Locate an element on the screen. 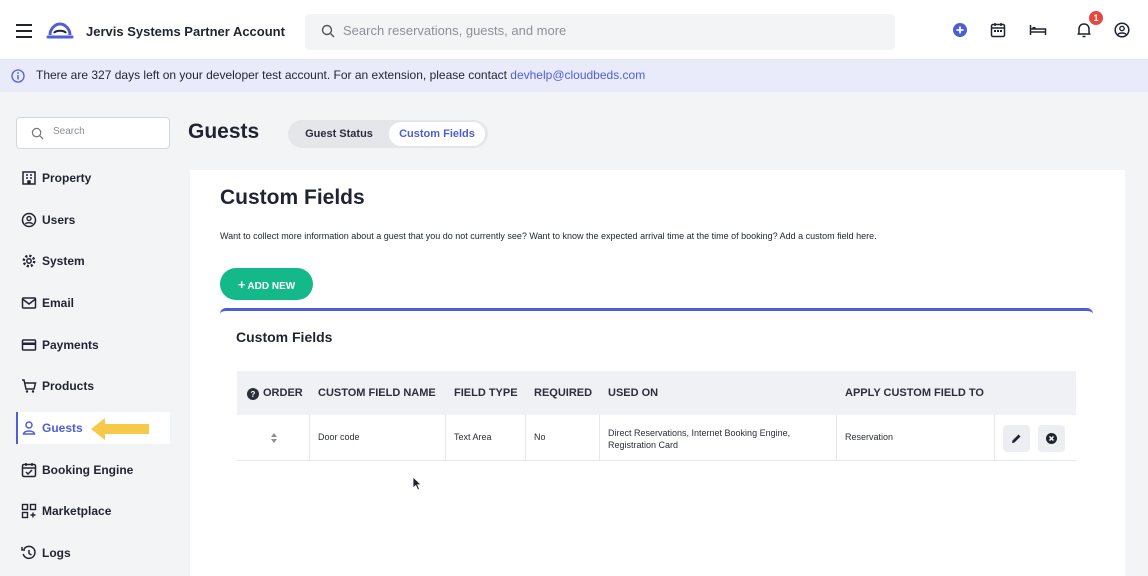 The width and height of the screenshot is (1148, 576). sidebar-item-booking-engine: Booking Engine is located at coordinates (93, 470).